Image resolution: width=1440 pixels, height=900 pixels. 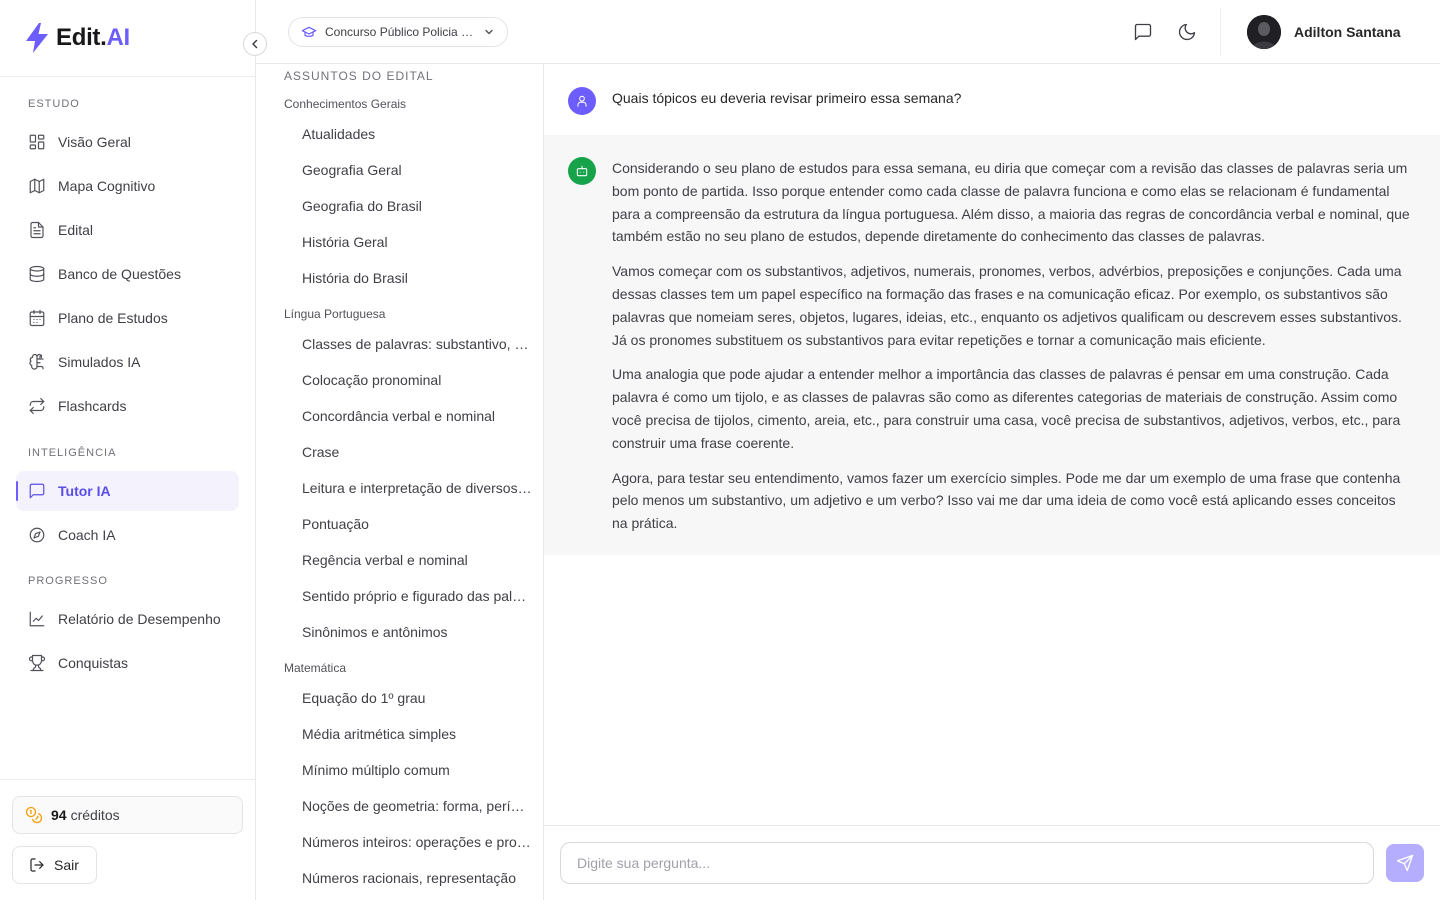 I want to click on user-avatar-icon, so click(x=582, y=101).